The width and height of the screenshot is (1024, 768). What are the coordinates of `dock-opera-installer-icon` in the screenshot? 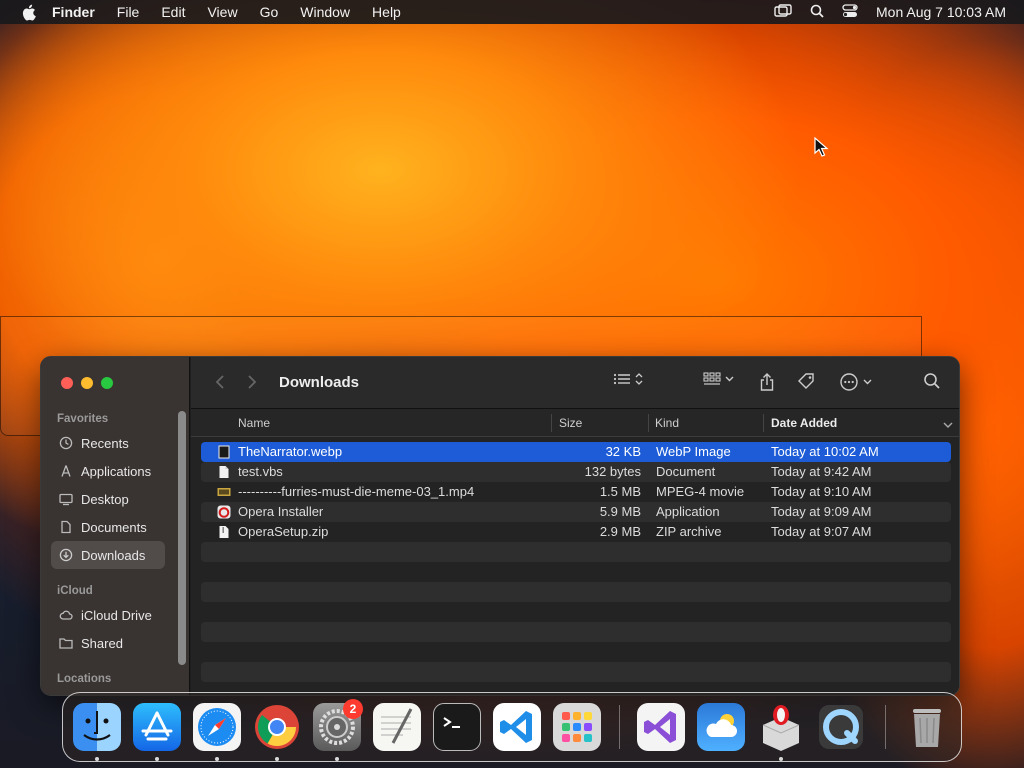 It's located at (781, 727).